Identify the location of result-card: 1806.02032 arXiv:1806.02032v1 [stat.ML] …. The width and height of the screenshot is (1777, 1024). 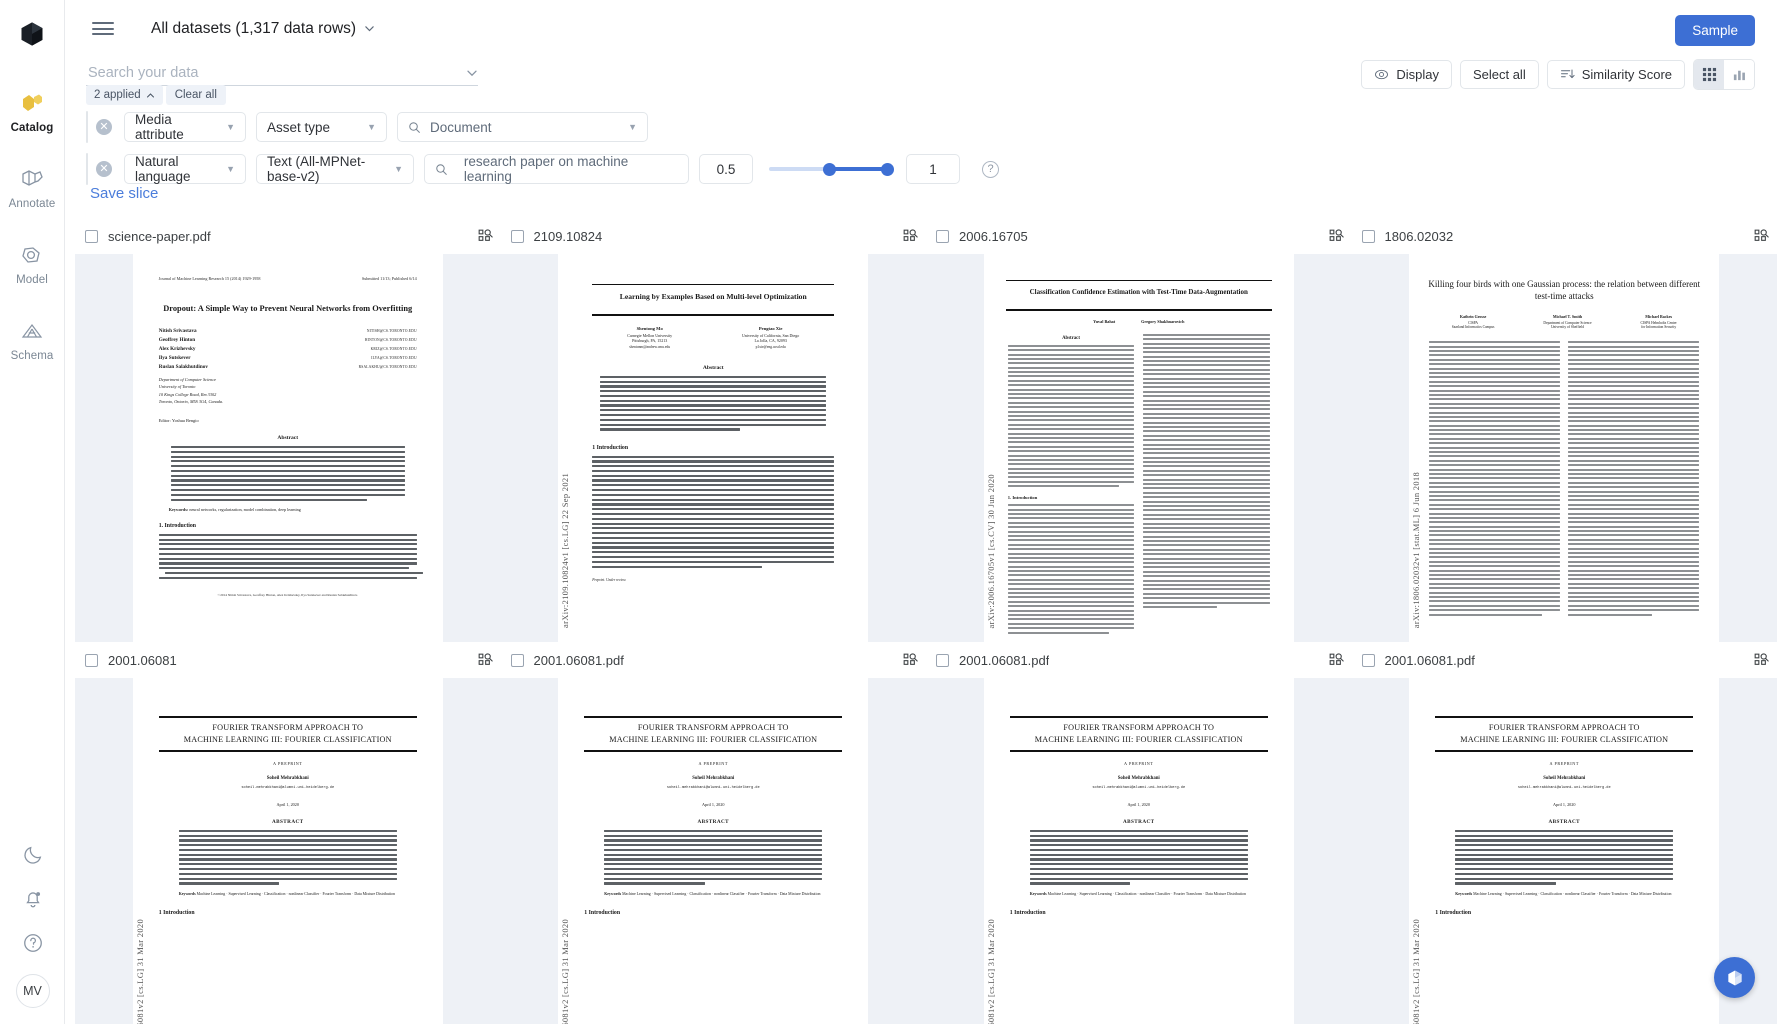
(1564, 430).